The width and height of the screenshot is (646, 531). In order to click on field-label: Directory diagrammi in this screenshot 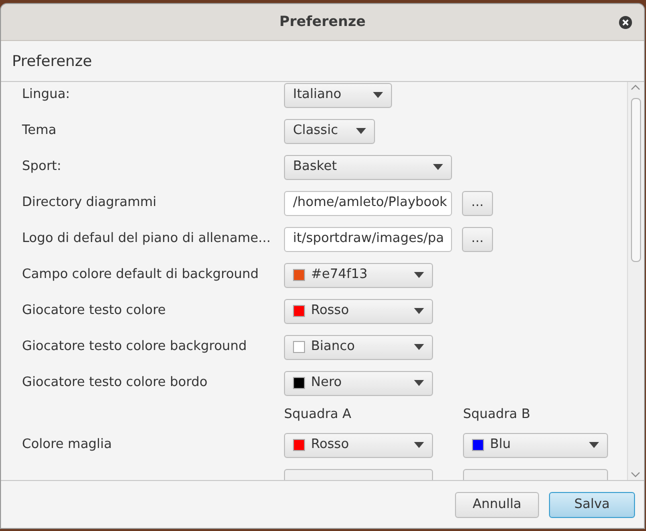, I will do `click(90, 203)`.